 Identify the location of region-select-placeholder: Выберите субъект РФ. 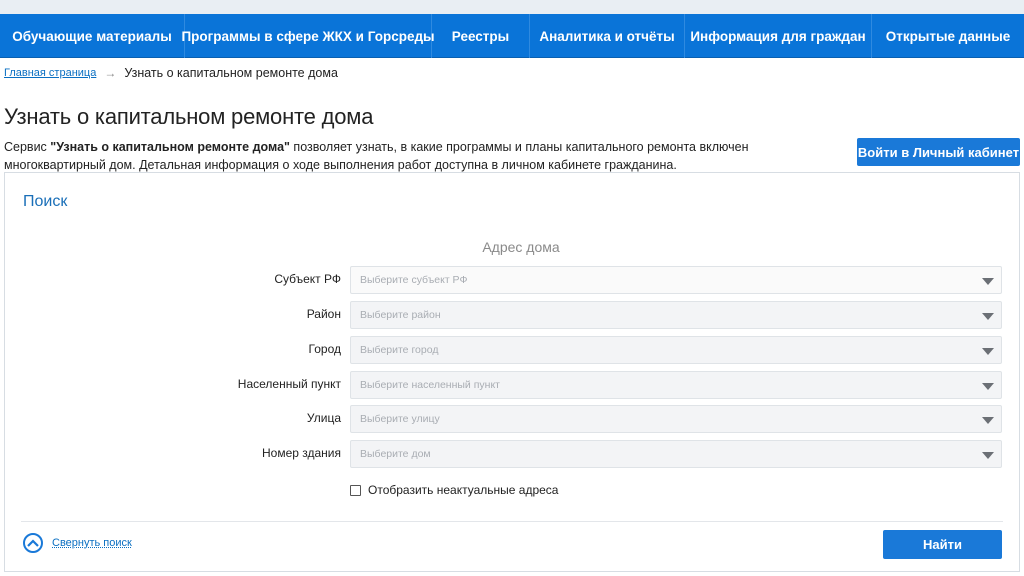
(414, 280).